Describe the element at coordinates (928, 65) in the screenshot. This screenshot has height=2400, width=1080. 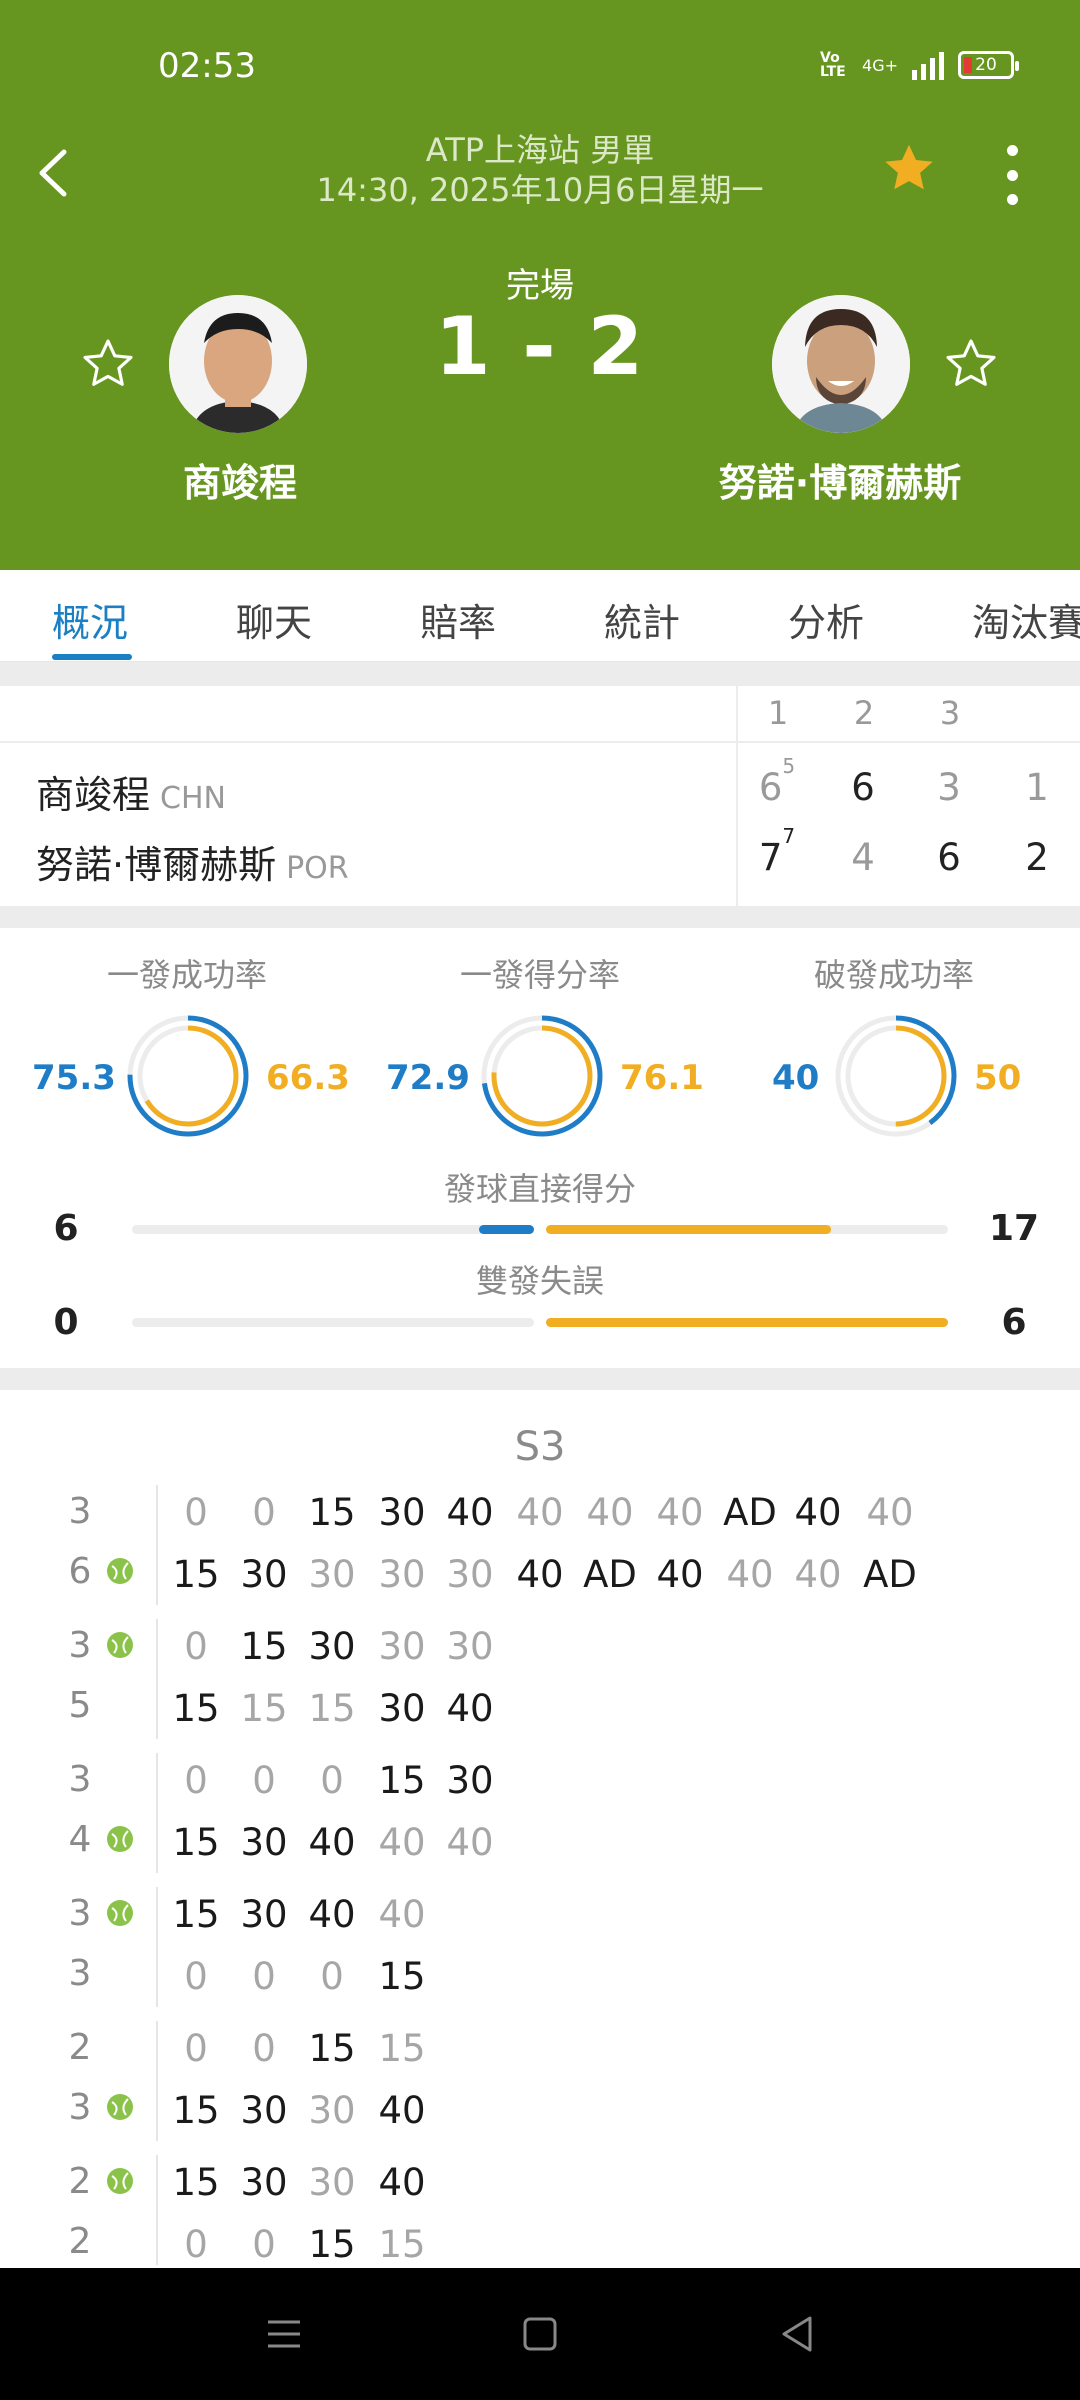
I see `signal-icon` at that location.